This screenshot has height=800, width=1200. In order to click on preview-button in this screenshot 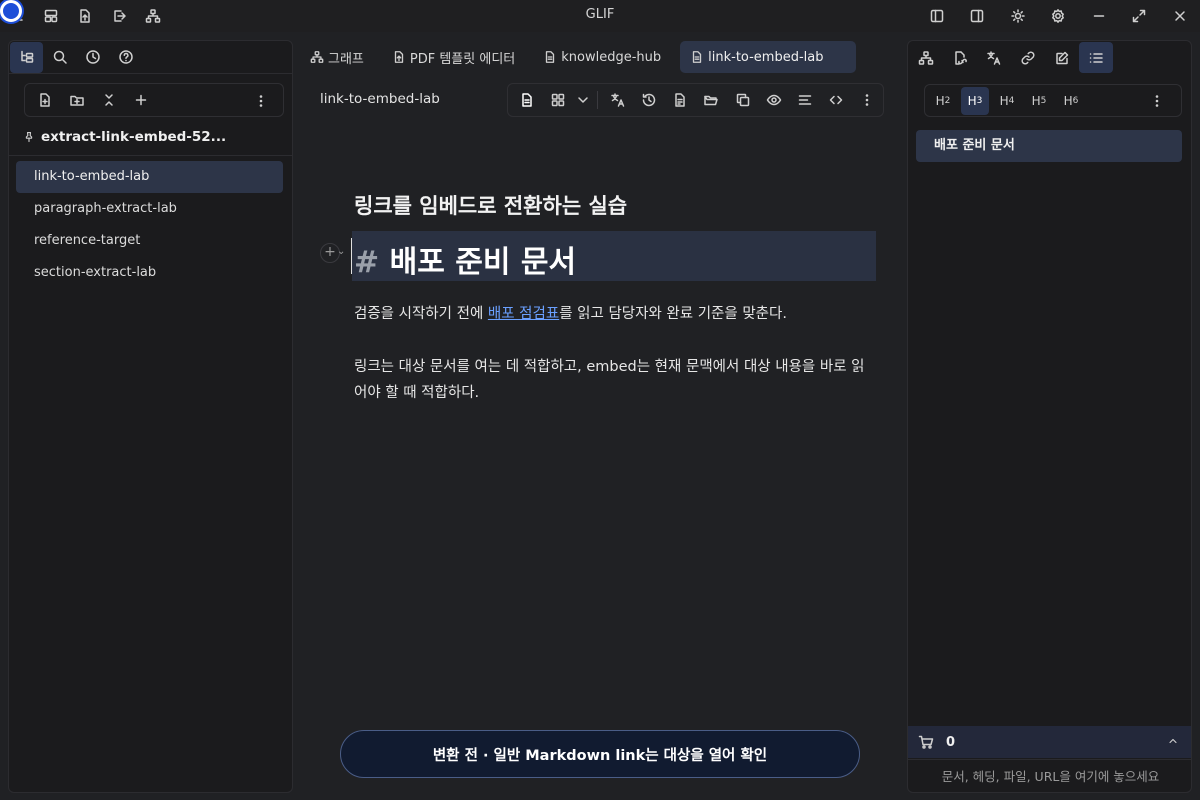, I will do `click(773, 100)`.